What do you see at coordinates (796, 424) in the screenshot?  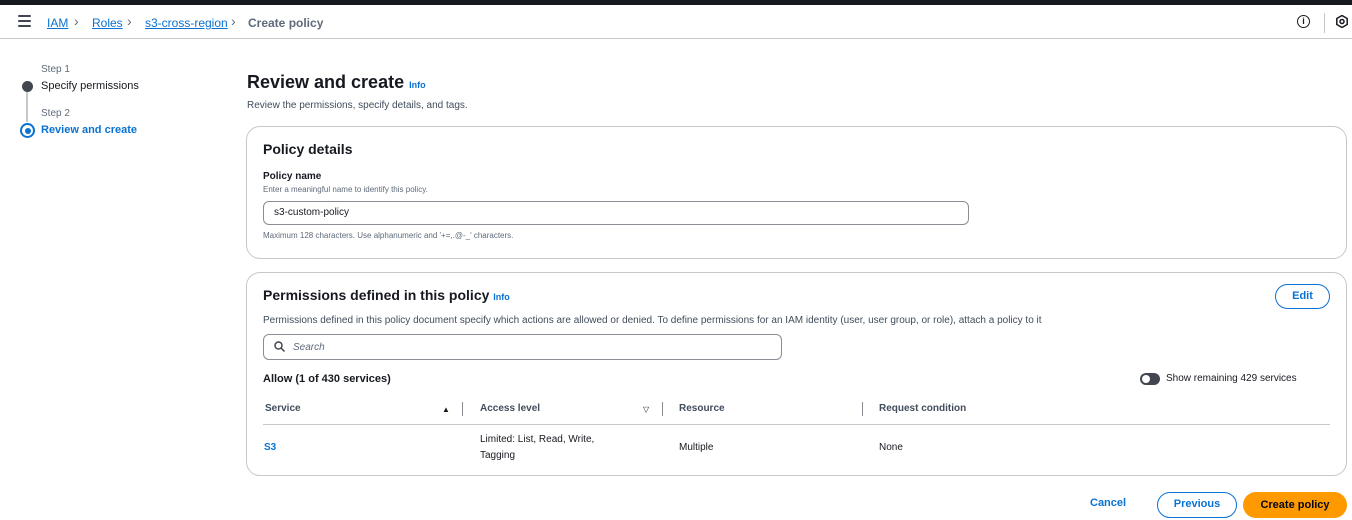 I see `table-header-divider` at bounding box center [796, 424].